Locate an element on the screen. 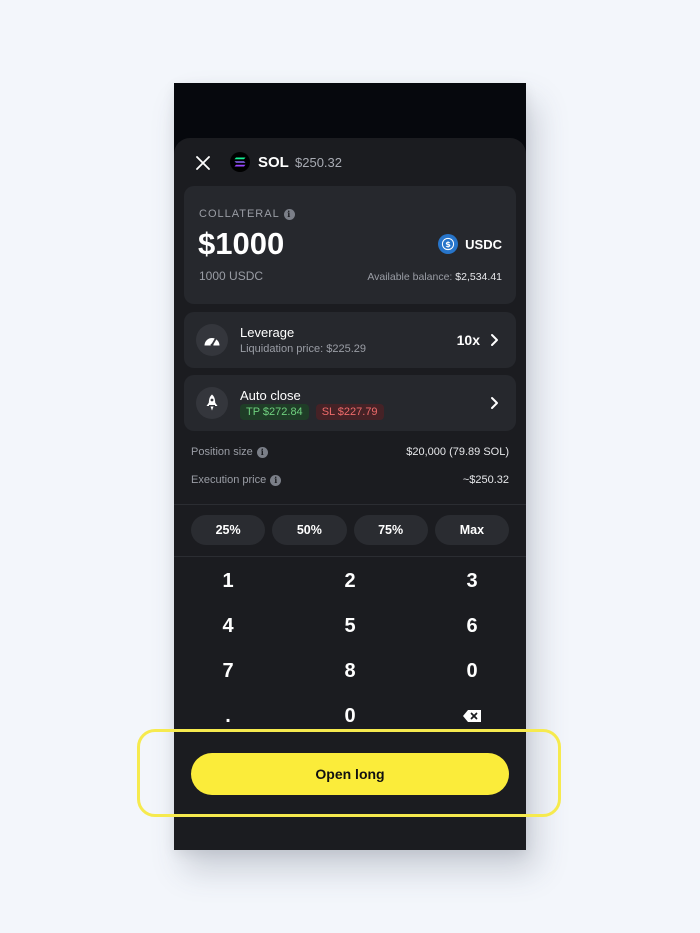  currency-selector: $ USDC is located at coordinates (470, 244).